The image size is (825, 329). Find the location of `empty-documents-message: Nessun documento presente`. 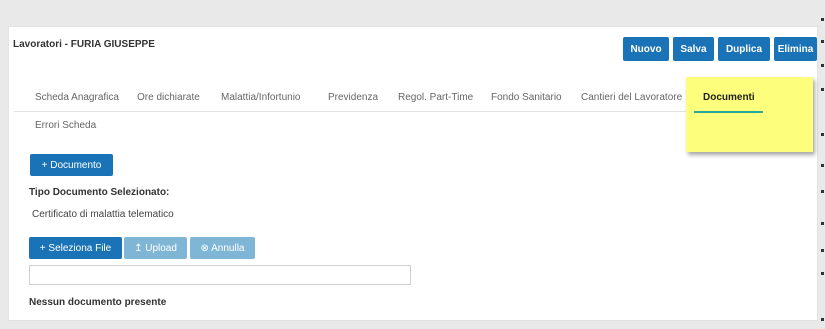

empty-documents-message: Nessun documento presente is located at coordinates (98, 302).